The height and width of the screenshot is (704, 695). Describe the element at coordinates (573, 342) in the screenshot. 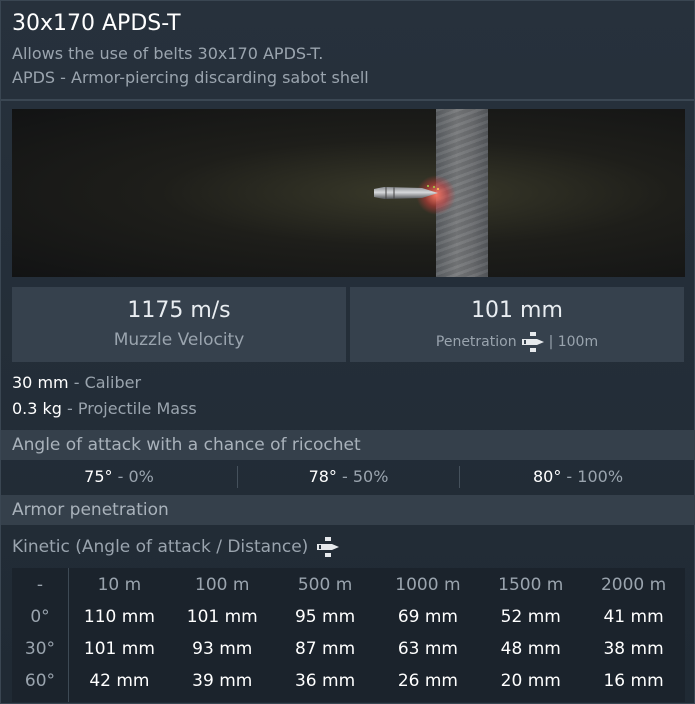

I see `penetration-distance: | 100m` at that location.